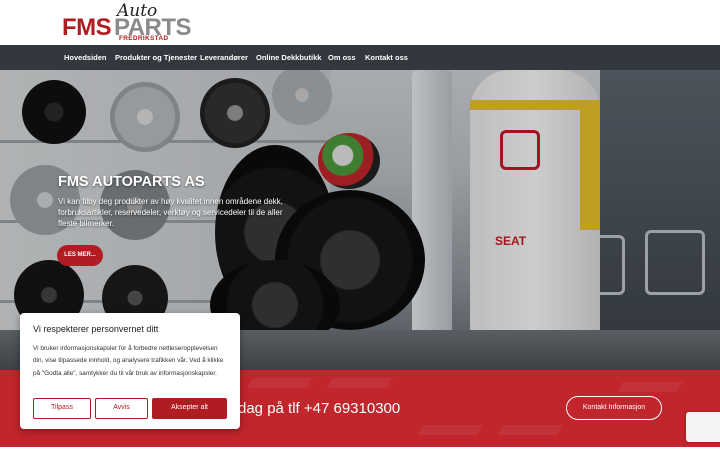 The image size is (720, 450). I want to click on nav-item-kontakt: Kontakt oss, so click(386, 57).